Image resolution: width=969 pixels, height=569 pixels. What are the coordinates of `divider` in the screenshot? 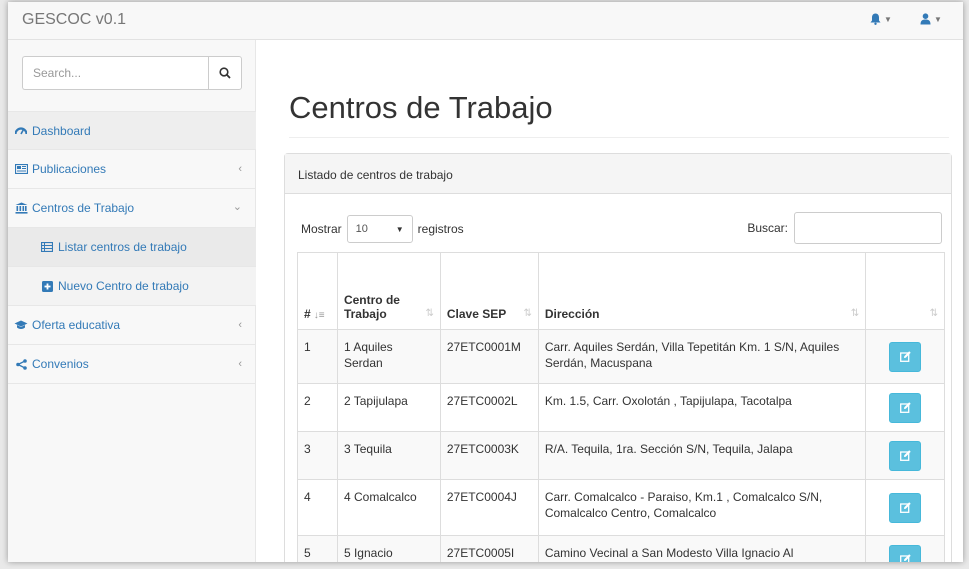 It's located at (619, 137).